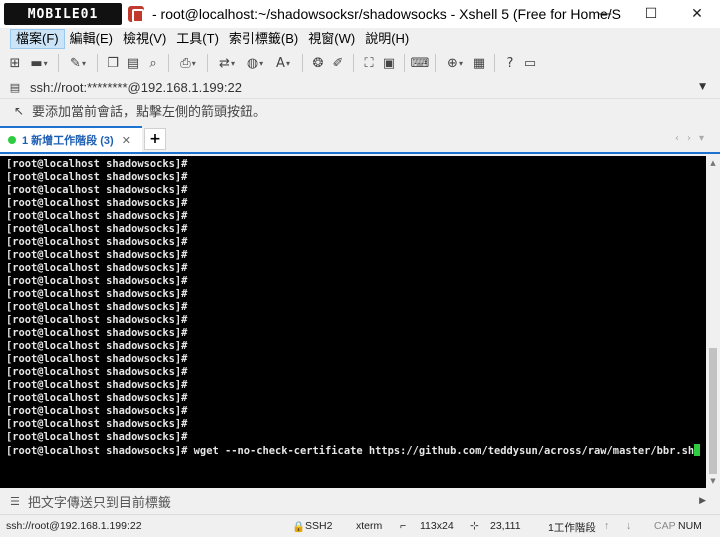 The image size is (720, 537). What do you see at coordinates (144, 39) in the screenshot?
I see `menu-view: 檢視(V)` at bounding box center [144, 39].